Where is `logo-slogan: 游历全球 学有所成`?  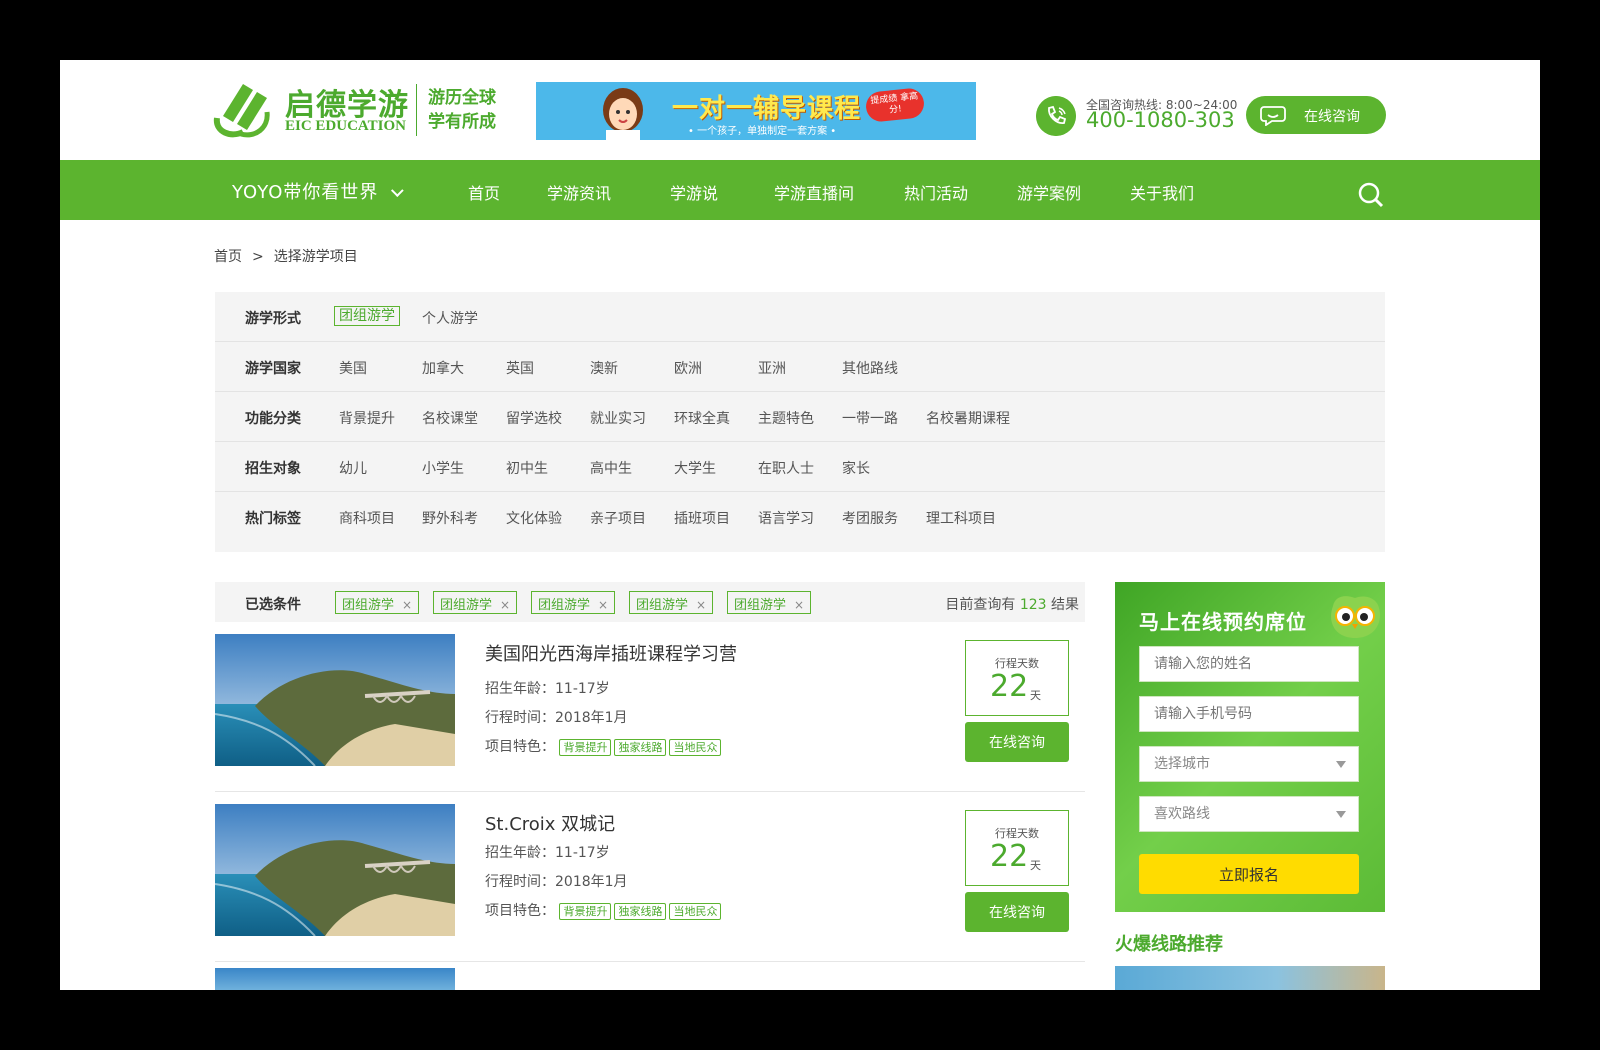 logo-slogan: 游历全球 学有所成 is located at coordinates (462, 110).